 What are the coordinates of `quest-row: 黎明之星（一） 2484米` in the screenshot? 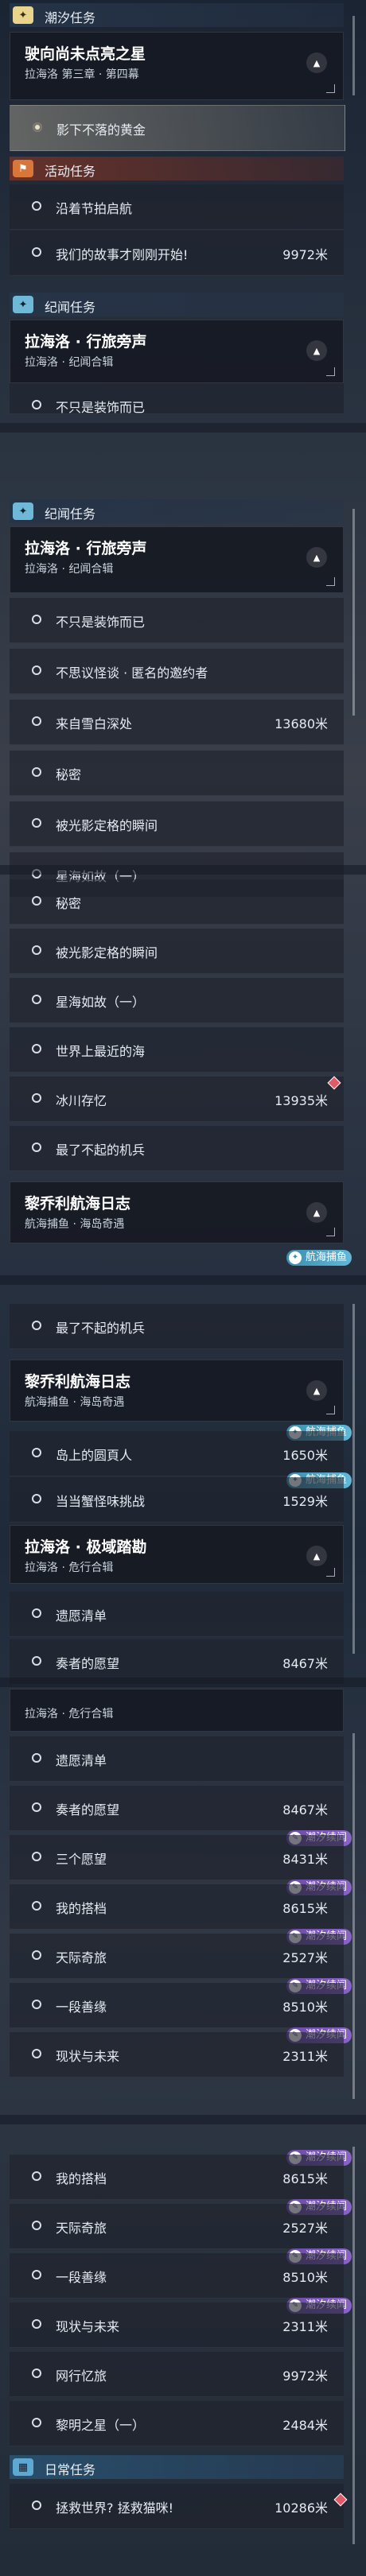 It's located at (177, 2423).